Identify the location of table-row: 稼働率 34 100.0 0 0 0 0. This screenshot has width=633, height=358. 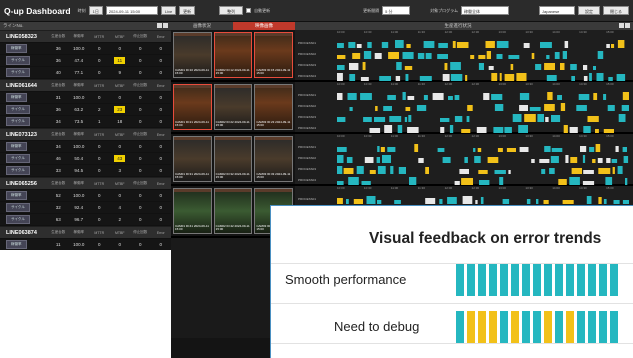
(85, 147).